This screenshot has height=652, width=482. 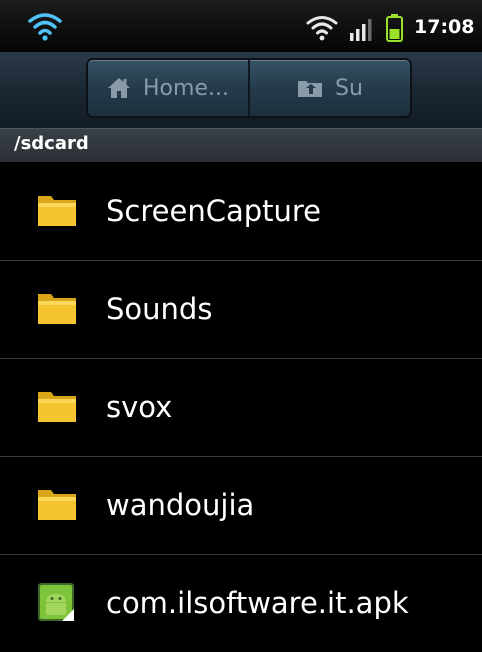 I want to click on list-item: com.ilsoftware.it.apk, so click(x=241, y=603).